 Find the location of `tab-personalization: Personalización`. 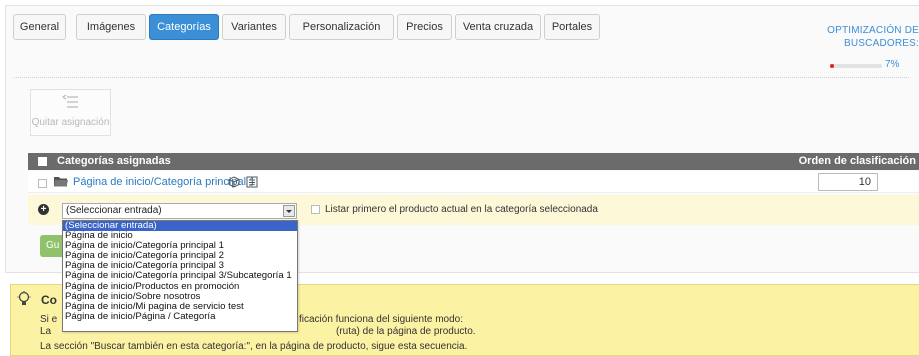

tab-personalization: Personalización is located at coordinates (341, 27).